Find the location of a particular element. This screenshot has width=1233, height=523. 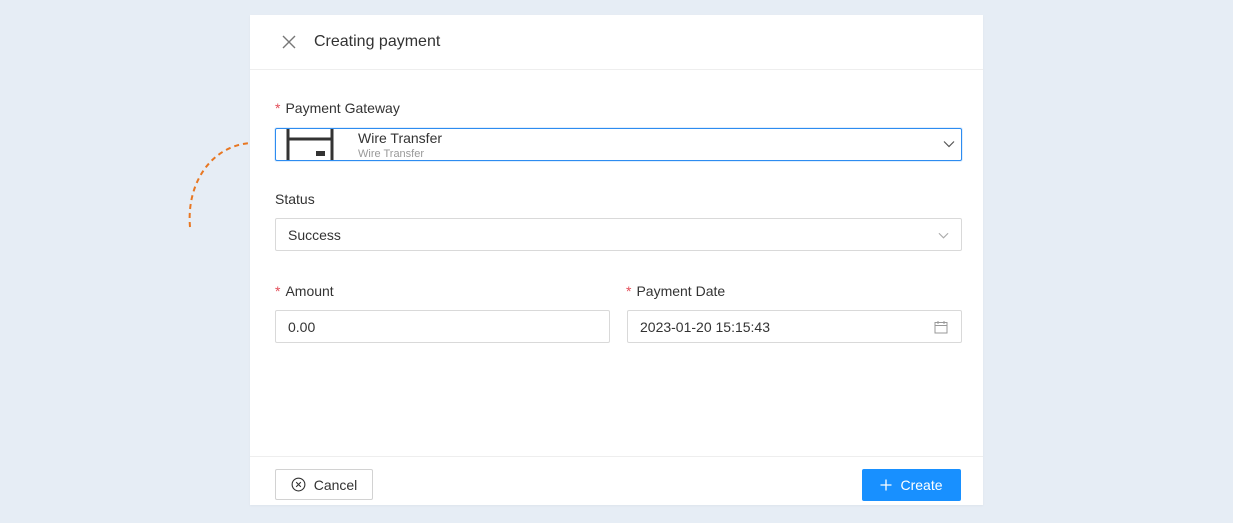

create-button: Create is located at coordinates (911, 485).